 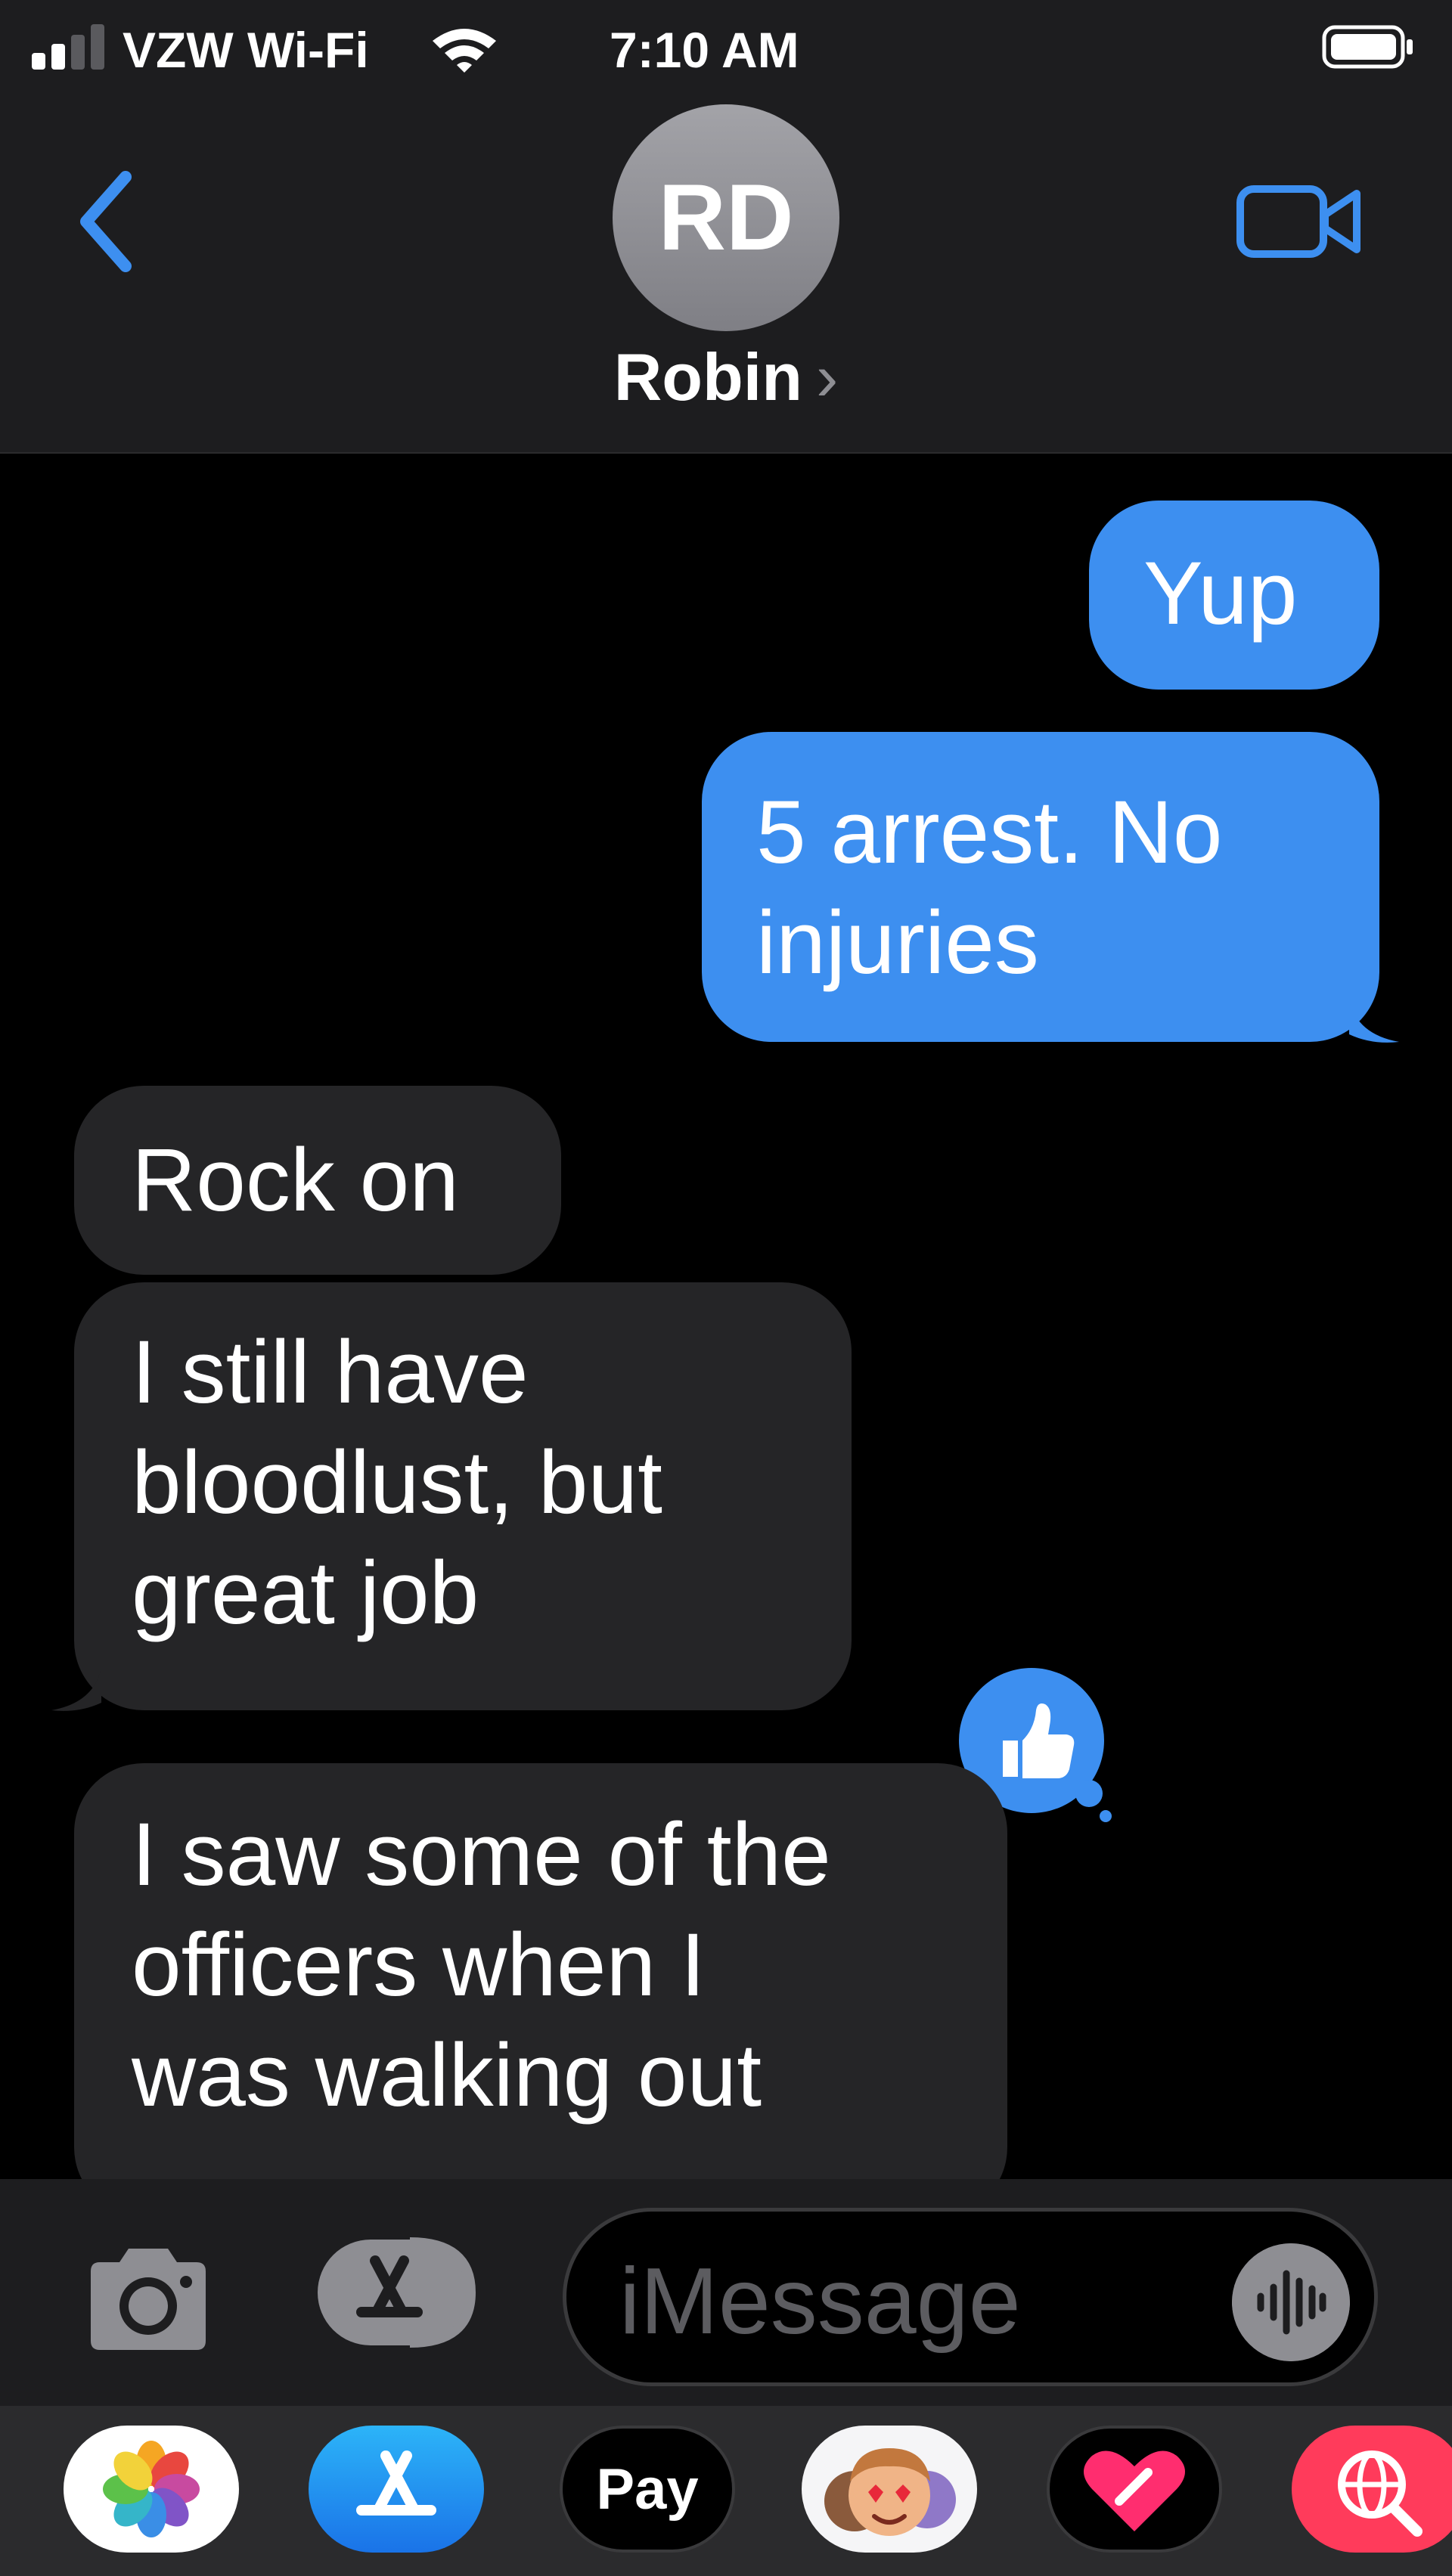 I want to click on contact-avatar: RD, so click(x=726, y=217).